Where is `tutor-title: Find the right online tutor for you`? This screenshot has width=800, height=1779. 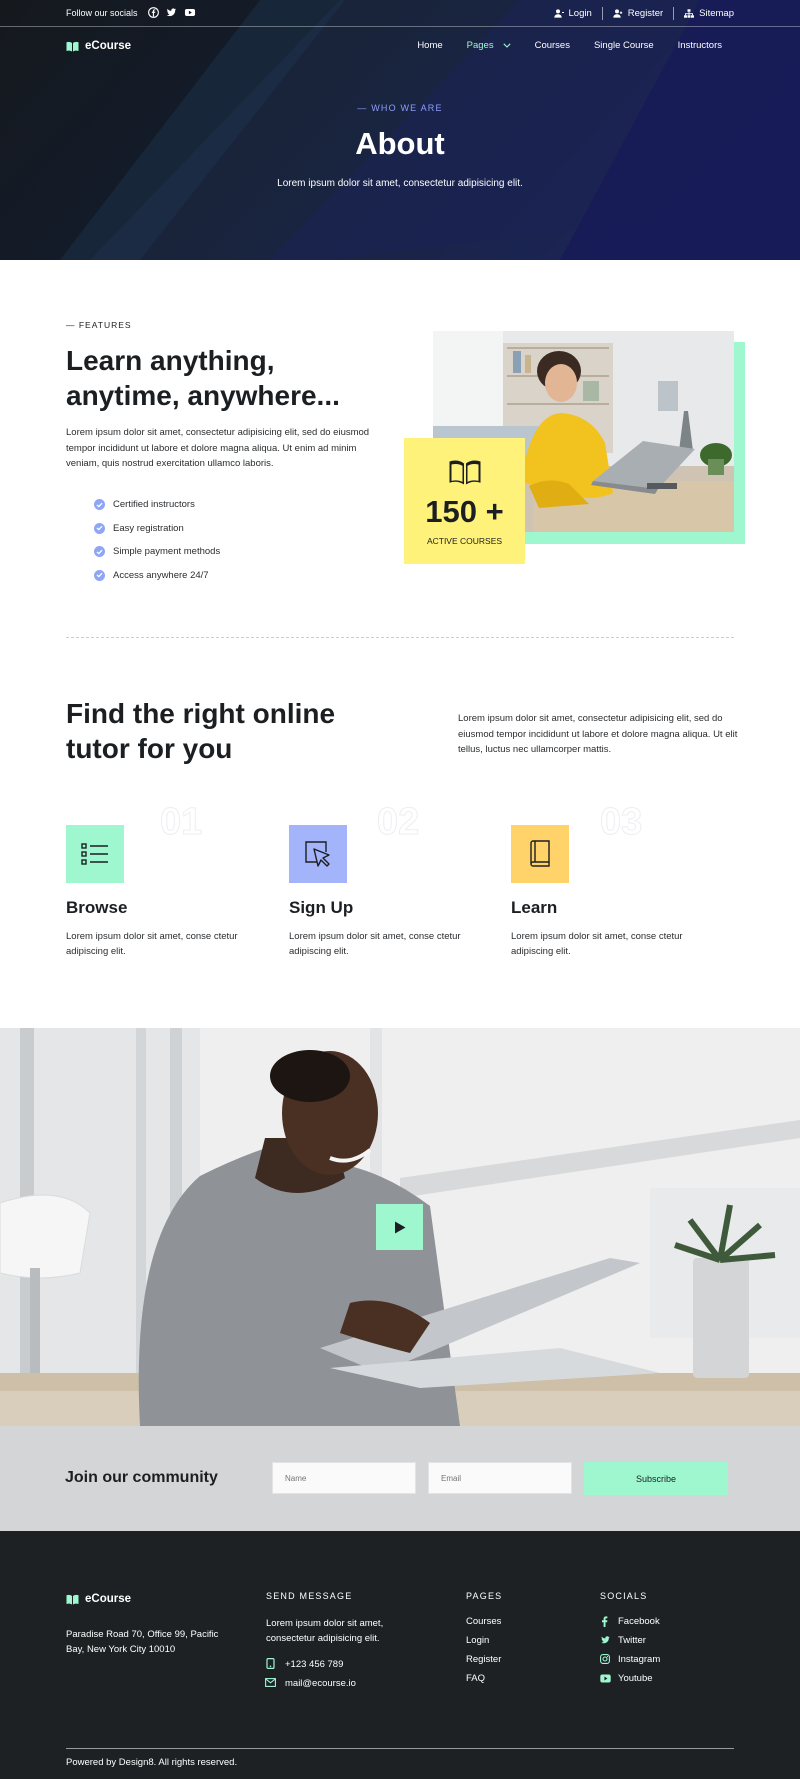
tutor-title: Find the right online tutor for you is located at coordinates (200, 731).